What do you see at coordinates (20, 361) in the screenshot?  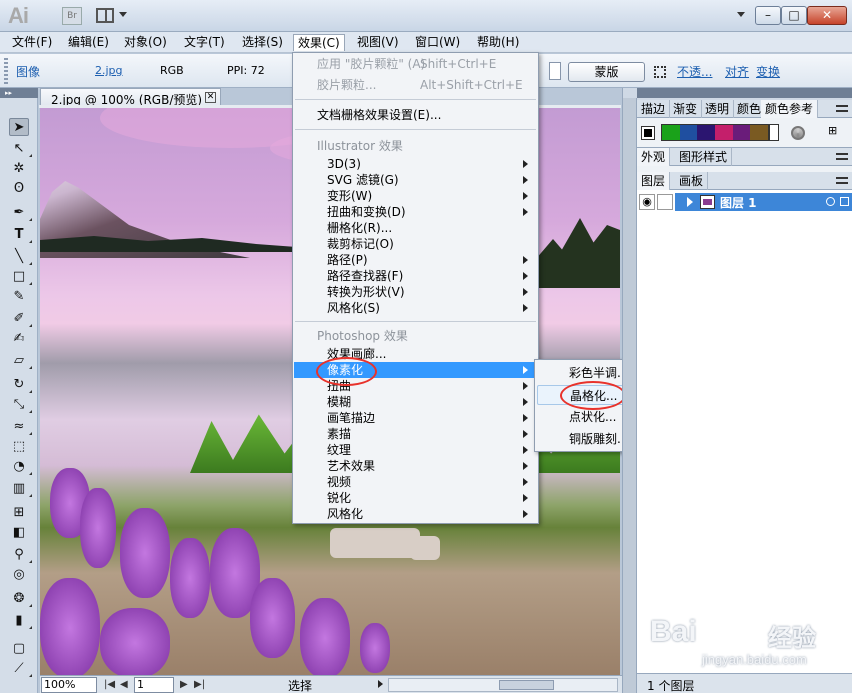 I see `eraser-tool-icon: ▱` at bounding box center [20, 361].